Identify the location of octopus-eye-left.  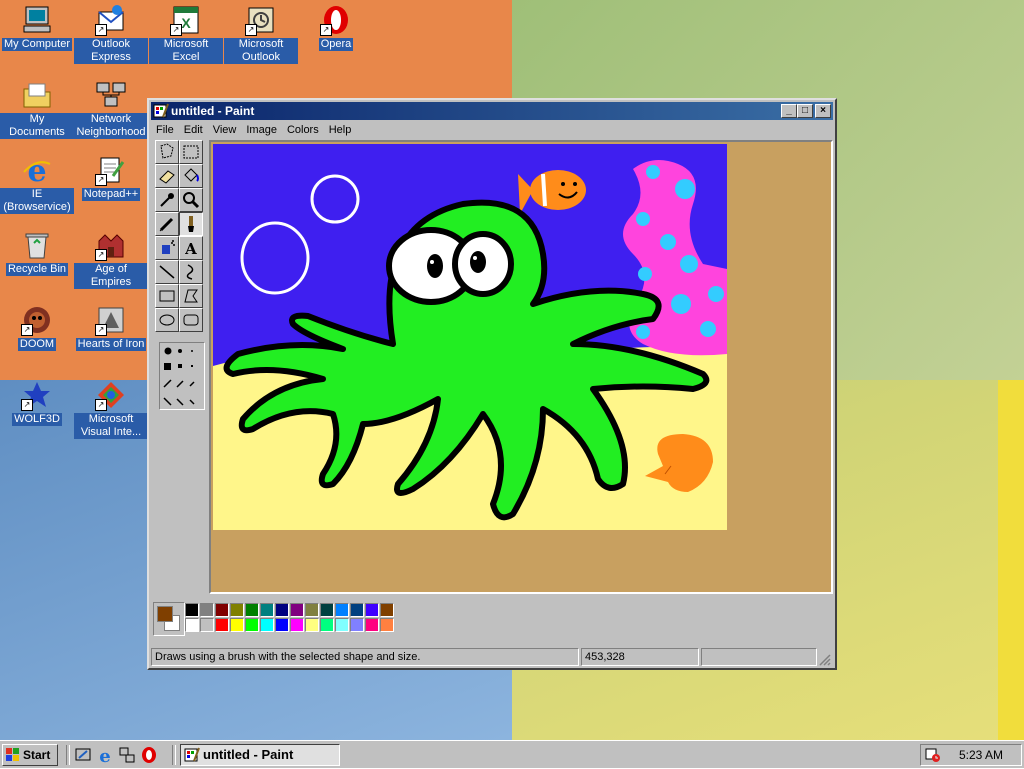
(435, 266).